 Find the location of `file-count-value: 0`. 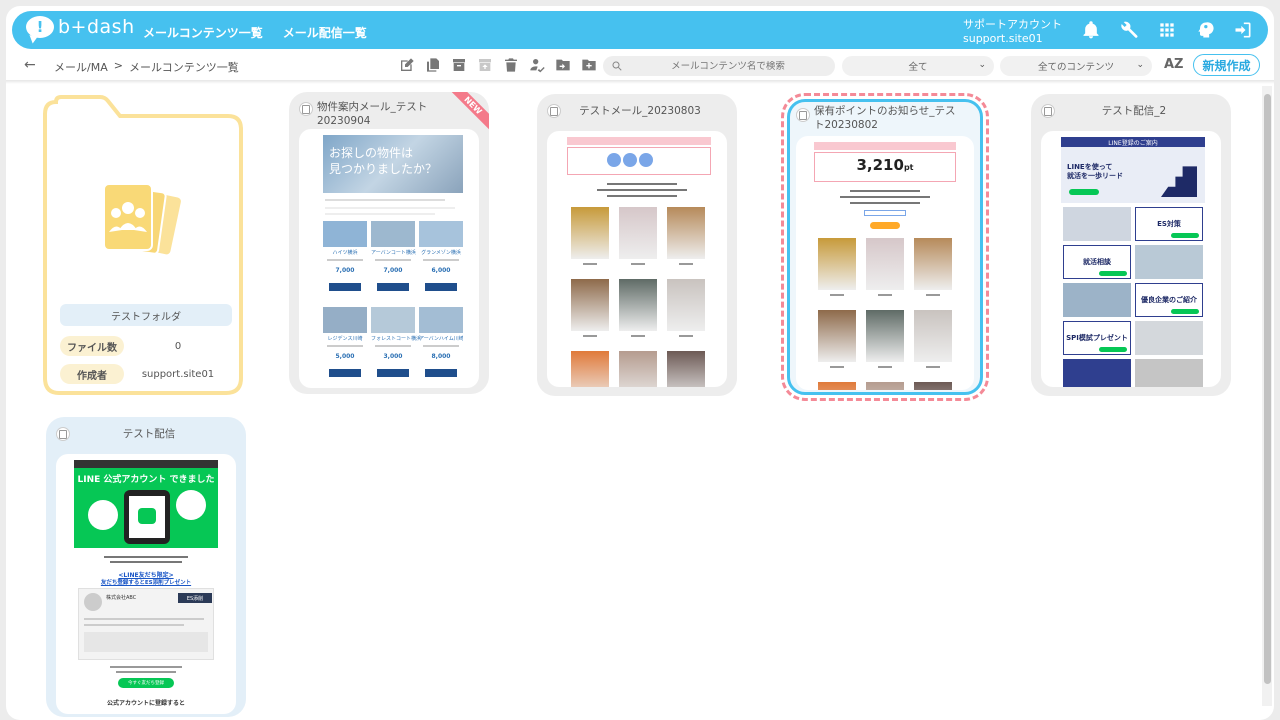

file-count-value: 0 is located at coordinates (178, 346).